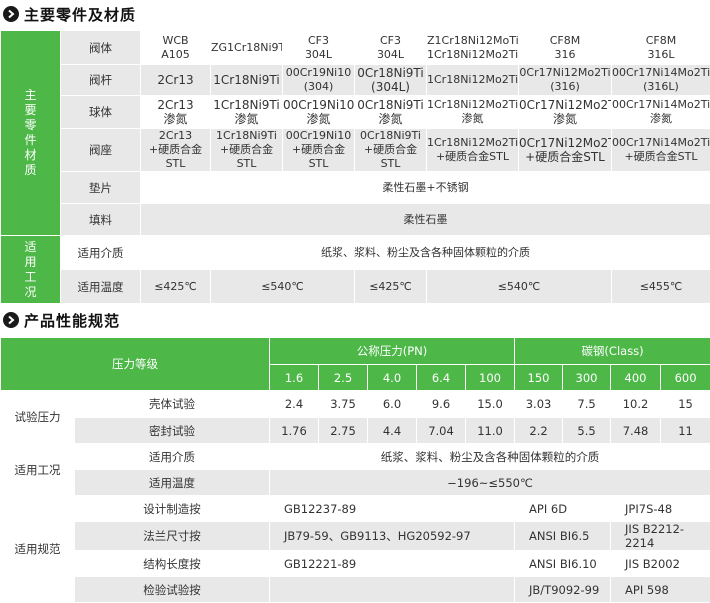 This screenshot has height=603, width=710. I want to click on cell: ANSI BI6.5, so click(563, 536).